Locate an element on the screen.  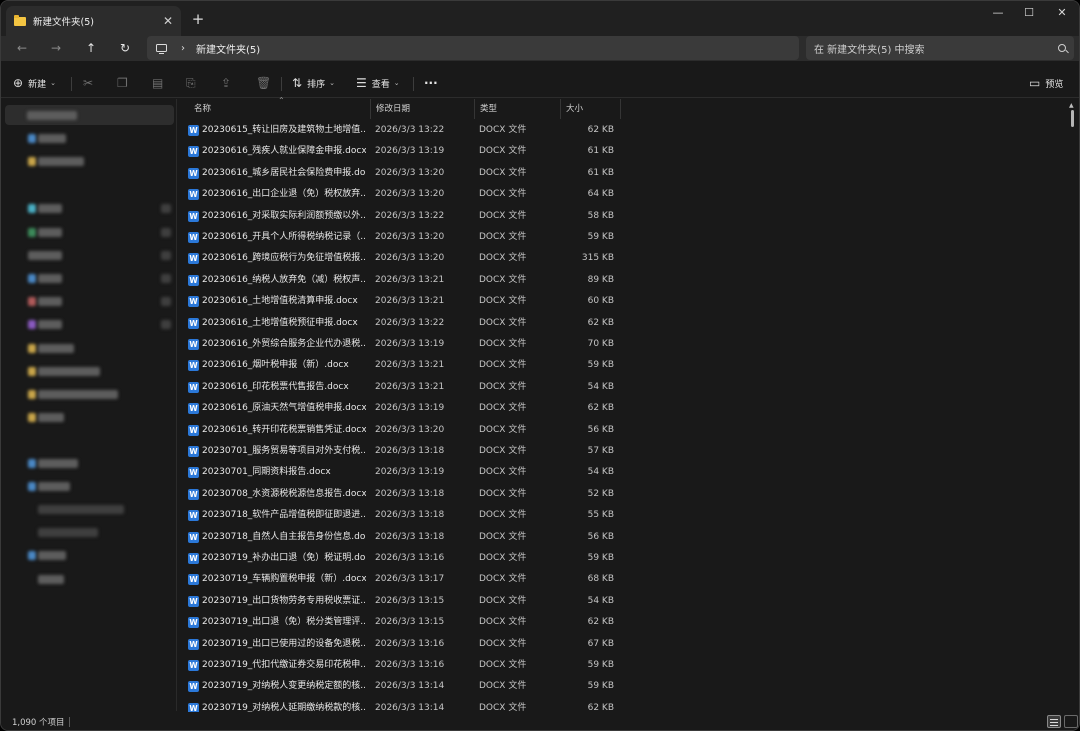
maximize-button-real: ☐ is located at coordinates (1029, 13).